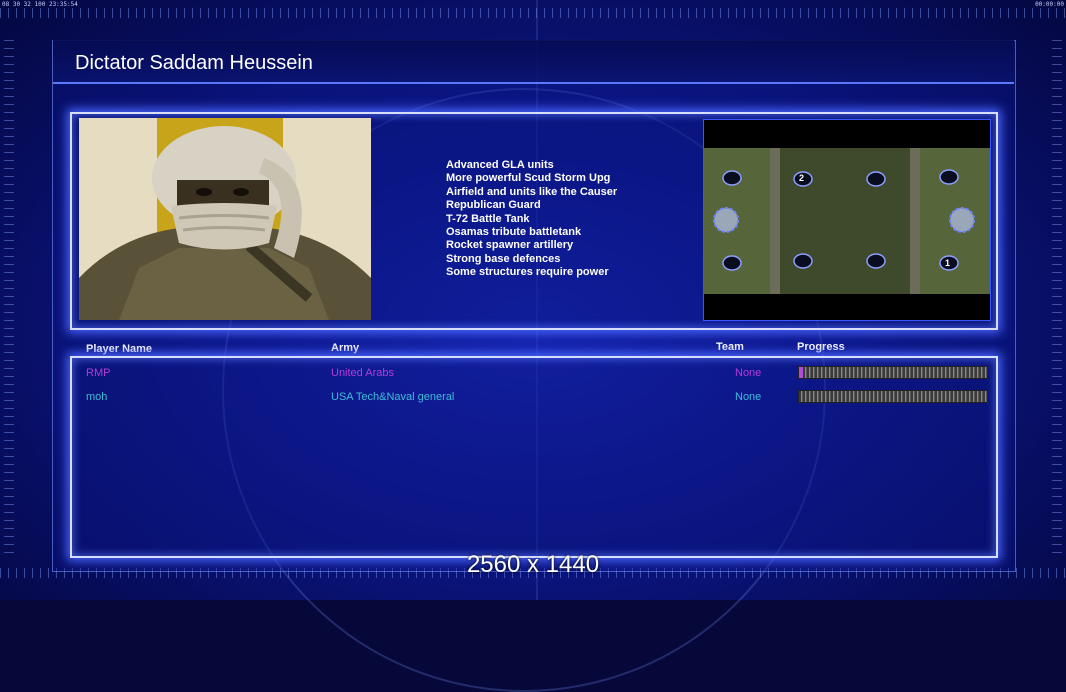 This screenshot has height=692, width=1066. Describe the element at coordinates (948, 263) in the screenshot. I see `map-start-label-1: 1` at that location.